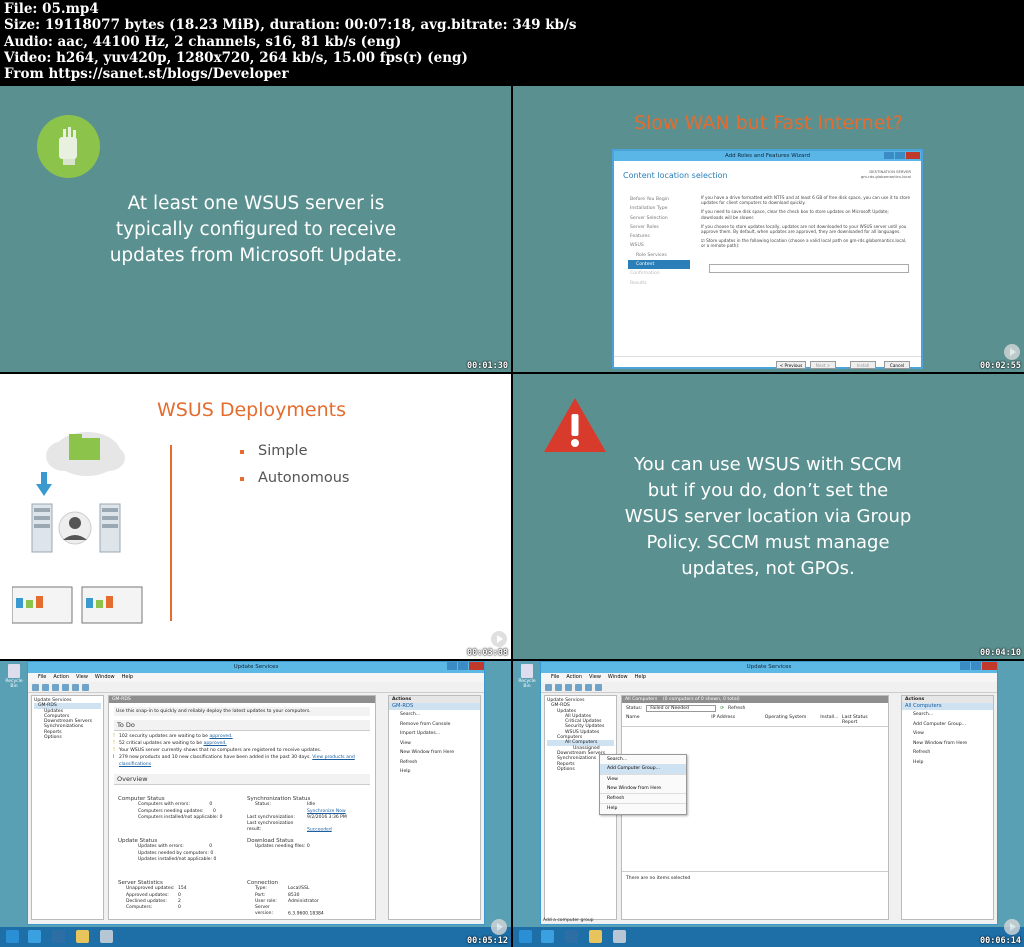 Image resolution: width=1024 pixels, height=947 pixels. I want to click on next-button: Next >, so click(823, 365).